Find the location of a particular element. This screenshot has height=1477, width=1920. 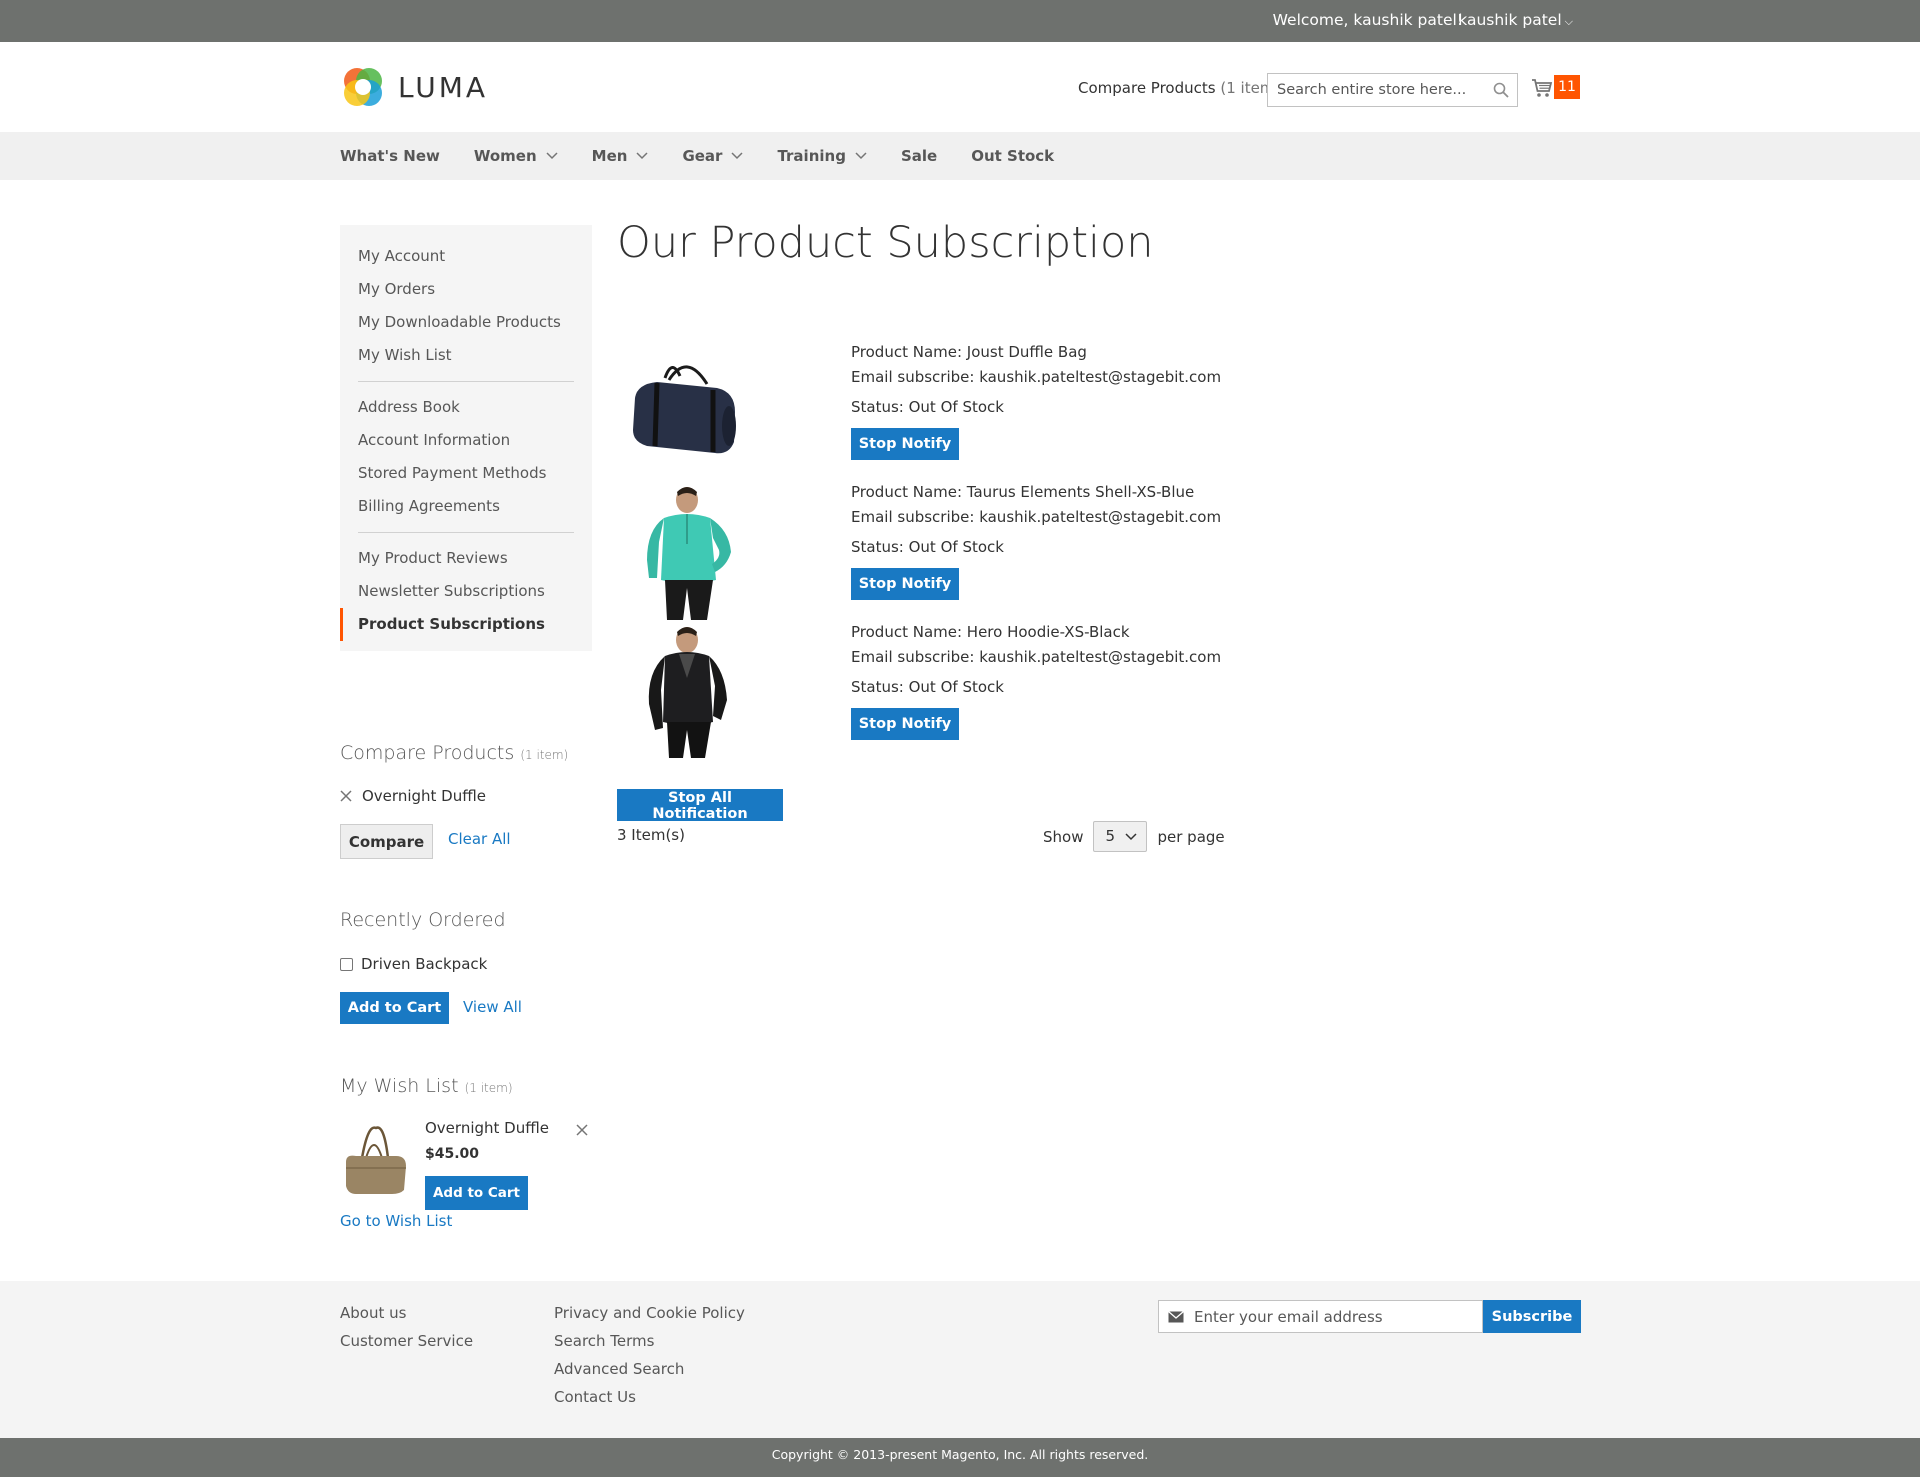

footer-link-advanced-search: Advanced Search is located at coordinates (649, 1369).